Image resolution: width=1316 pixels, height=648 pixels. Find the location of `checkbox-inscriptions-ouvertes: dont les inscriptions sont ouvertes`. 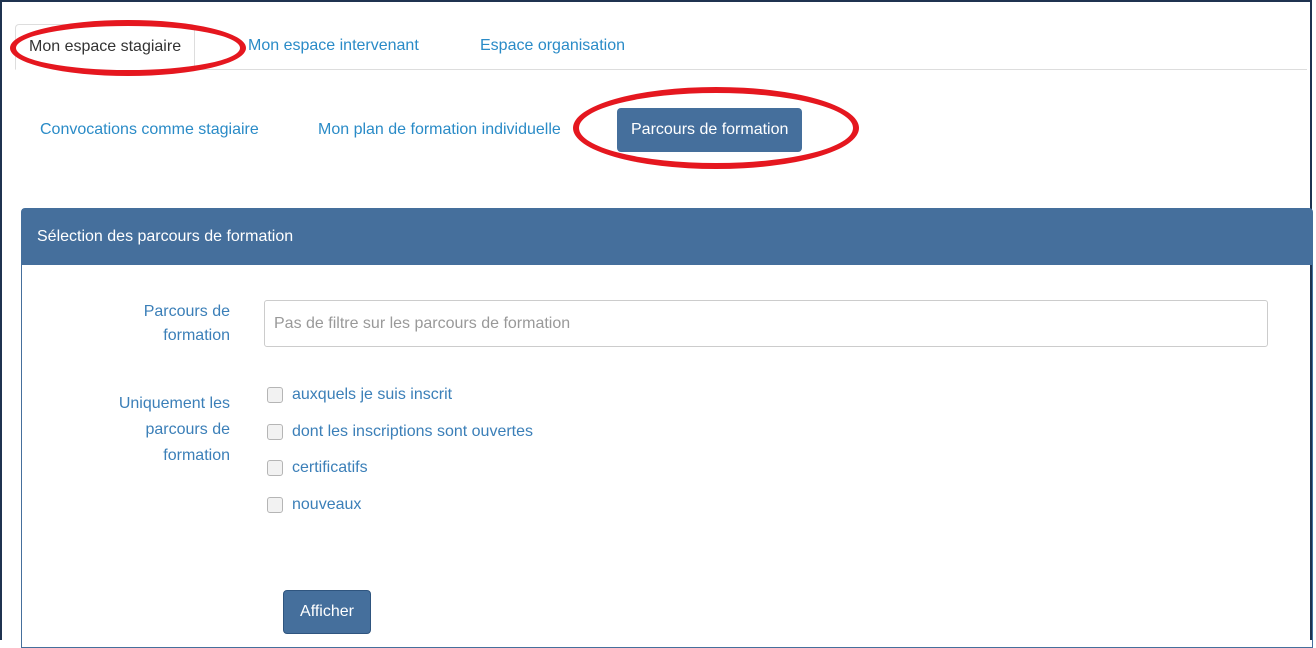

checkbox-inscriptions-ouvertes: dont les inscriptions sont ouvertes is located at coordinates (400, 432).